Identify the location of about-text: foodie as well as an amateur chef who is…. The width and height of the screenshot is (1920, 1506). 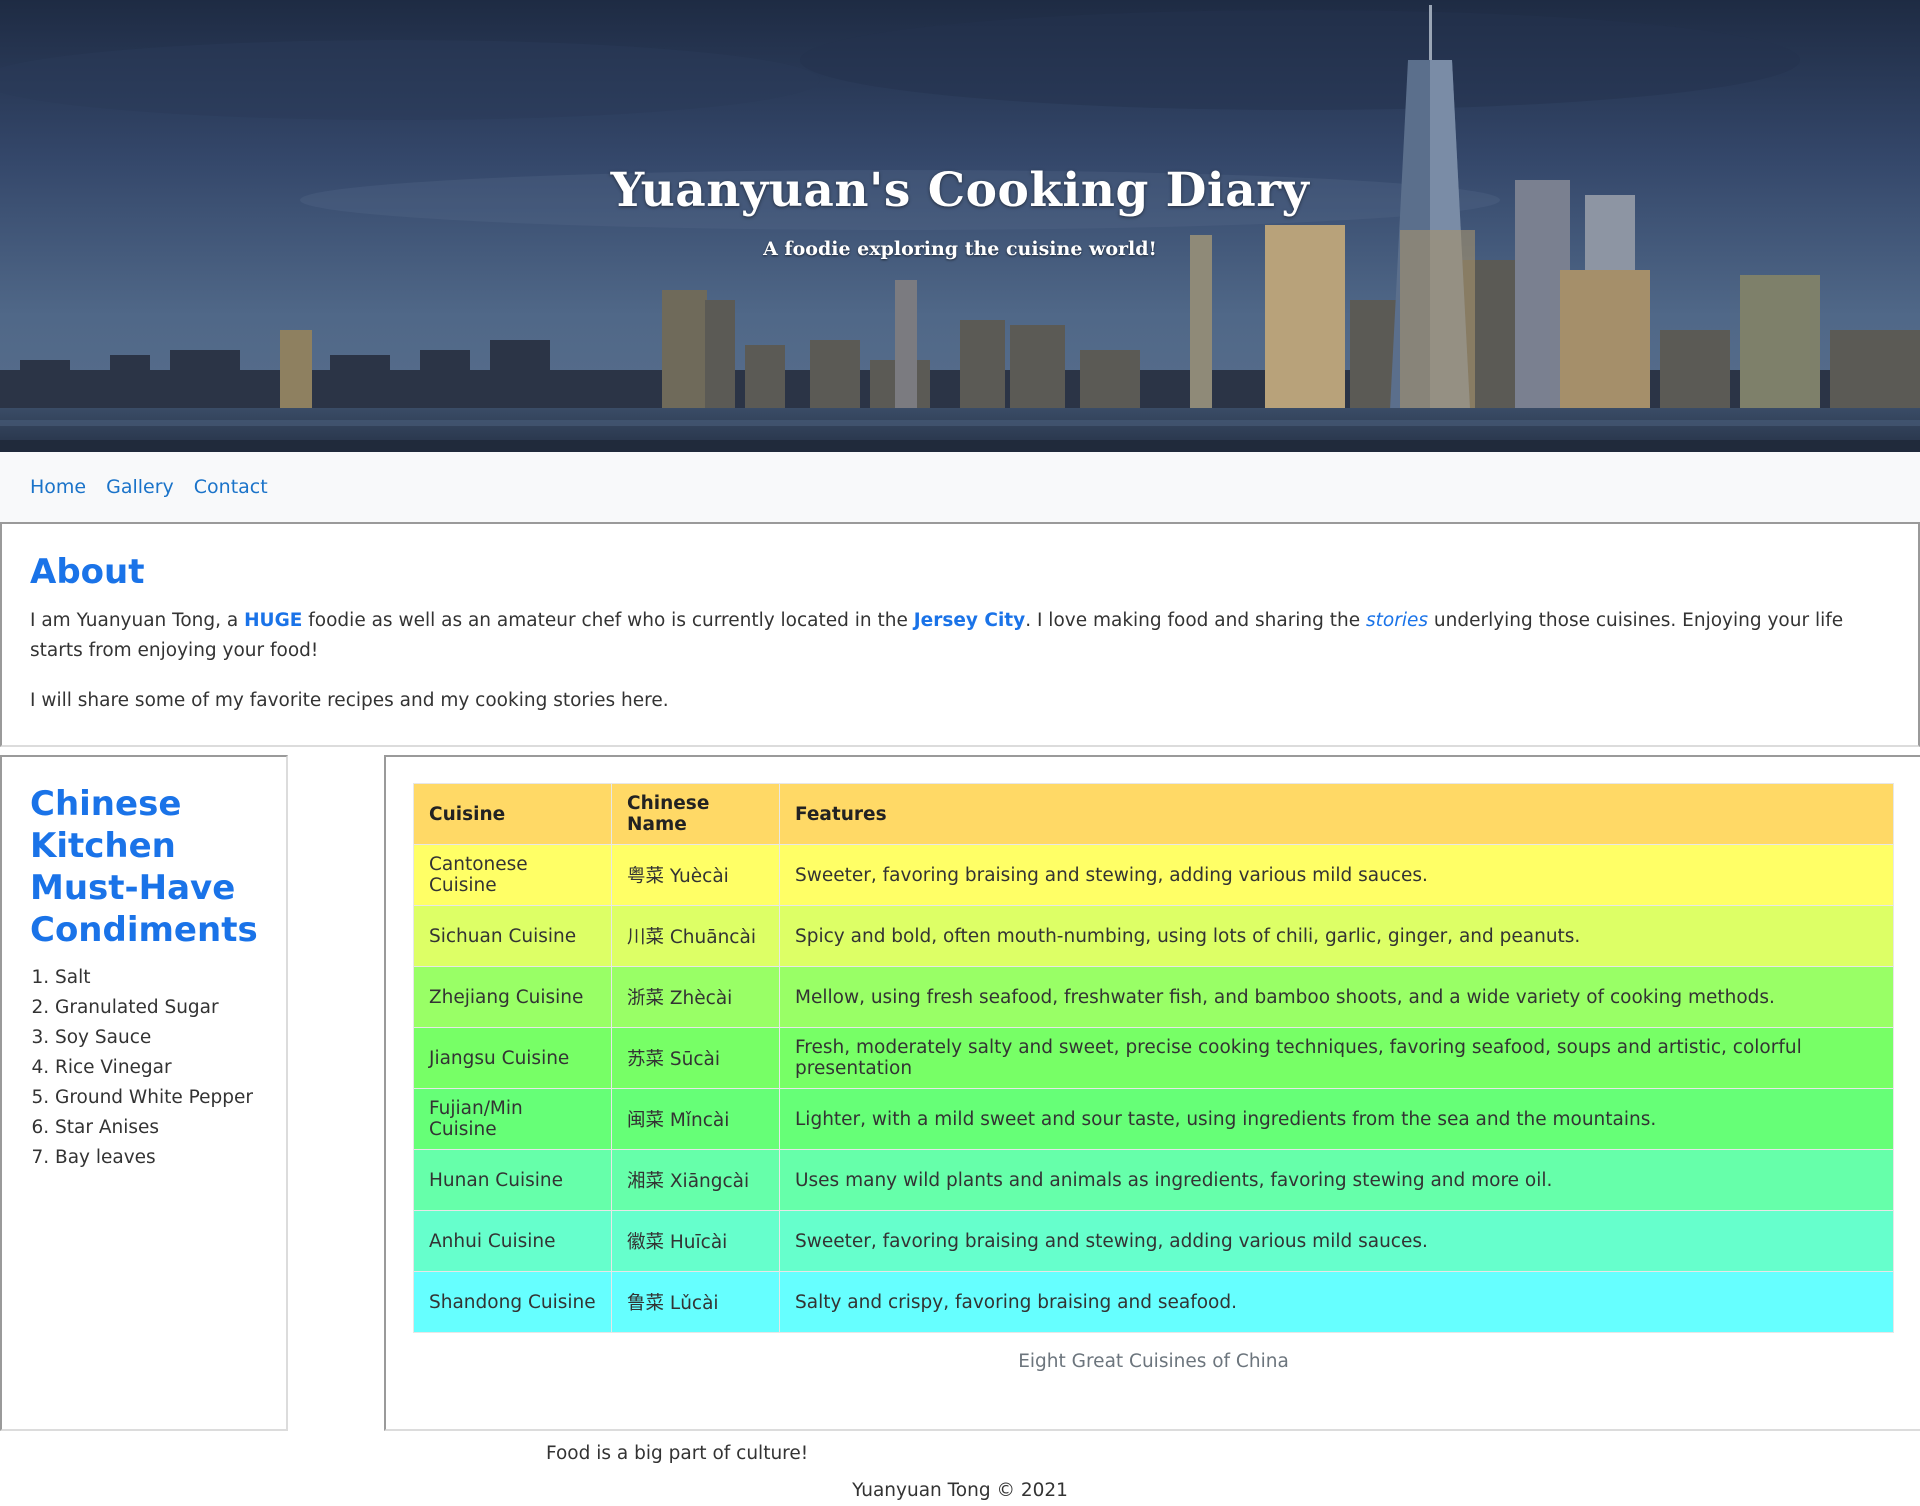
(608, 620).